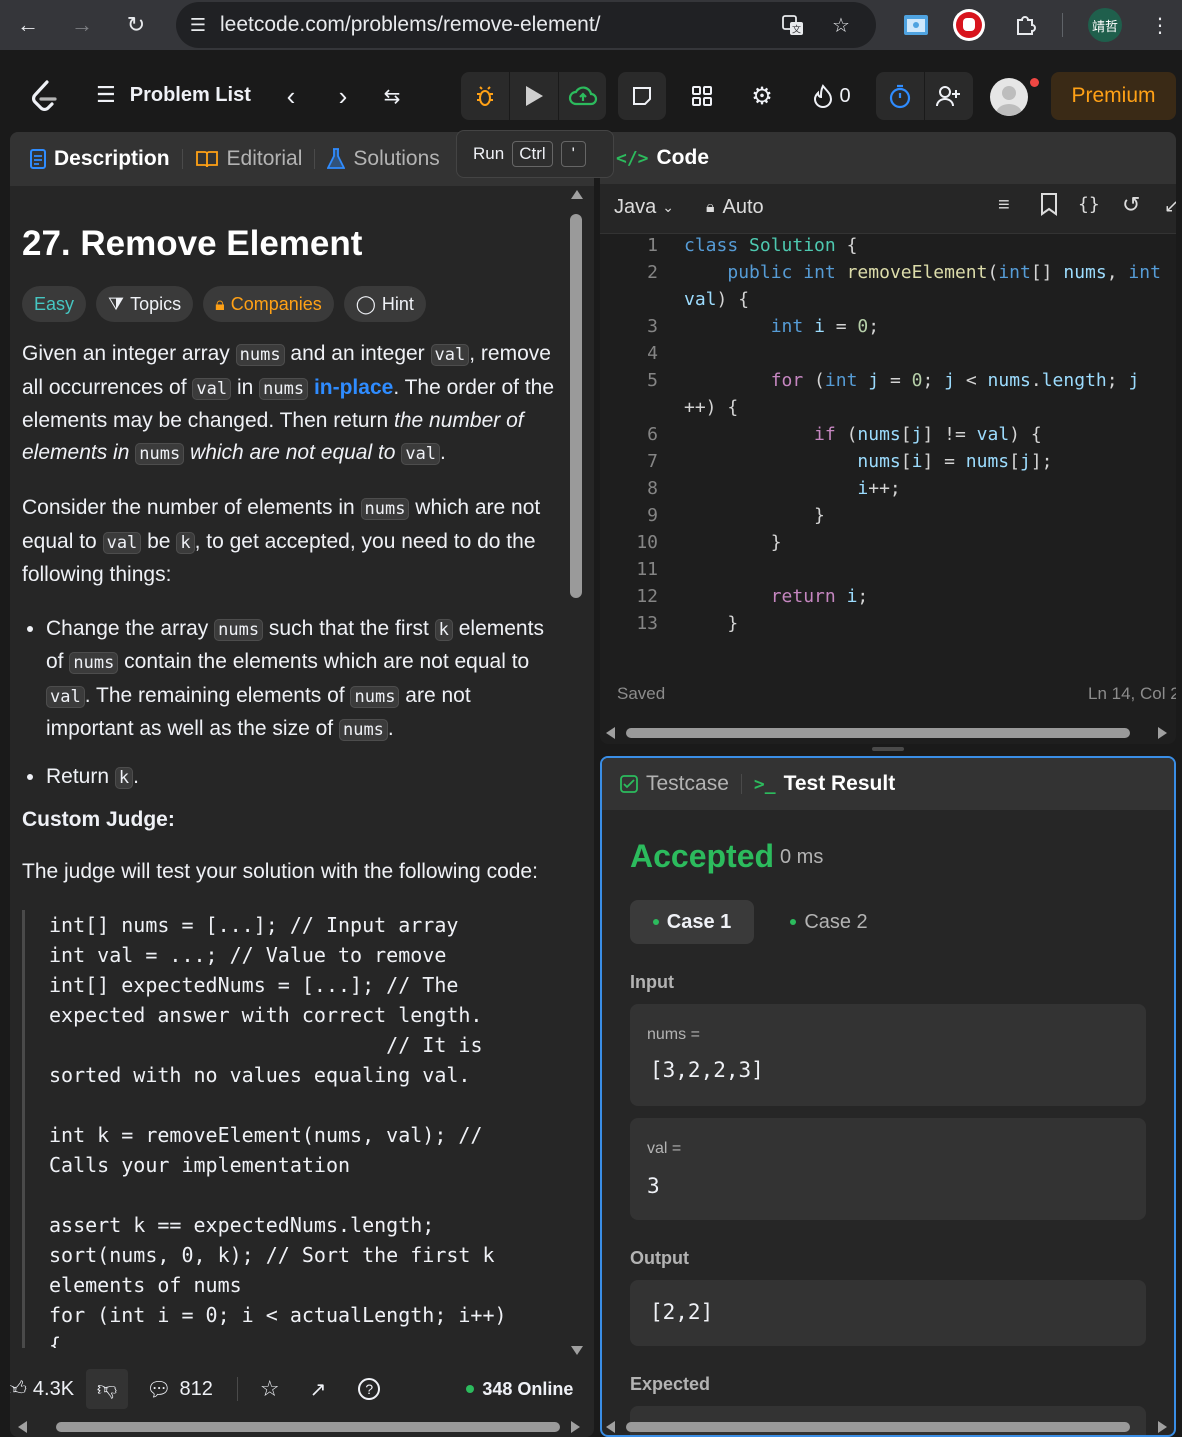 The width and height of the screenshot is (1182, 1437). I want to click on format-icon: ≡, so click(1004, 205).